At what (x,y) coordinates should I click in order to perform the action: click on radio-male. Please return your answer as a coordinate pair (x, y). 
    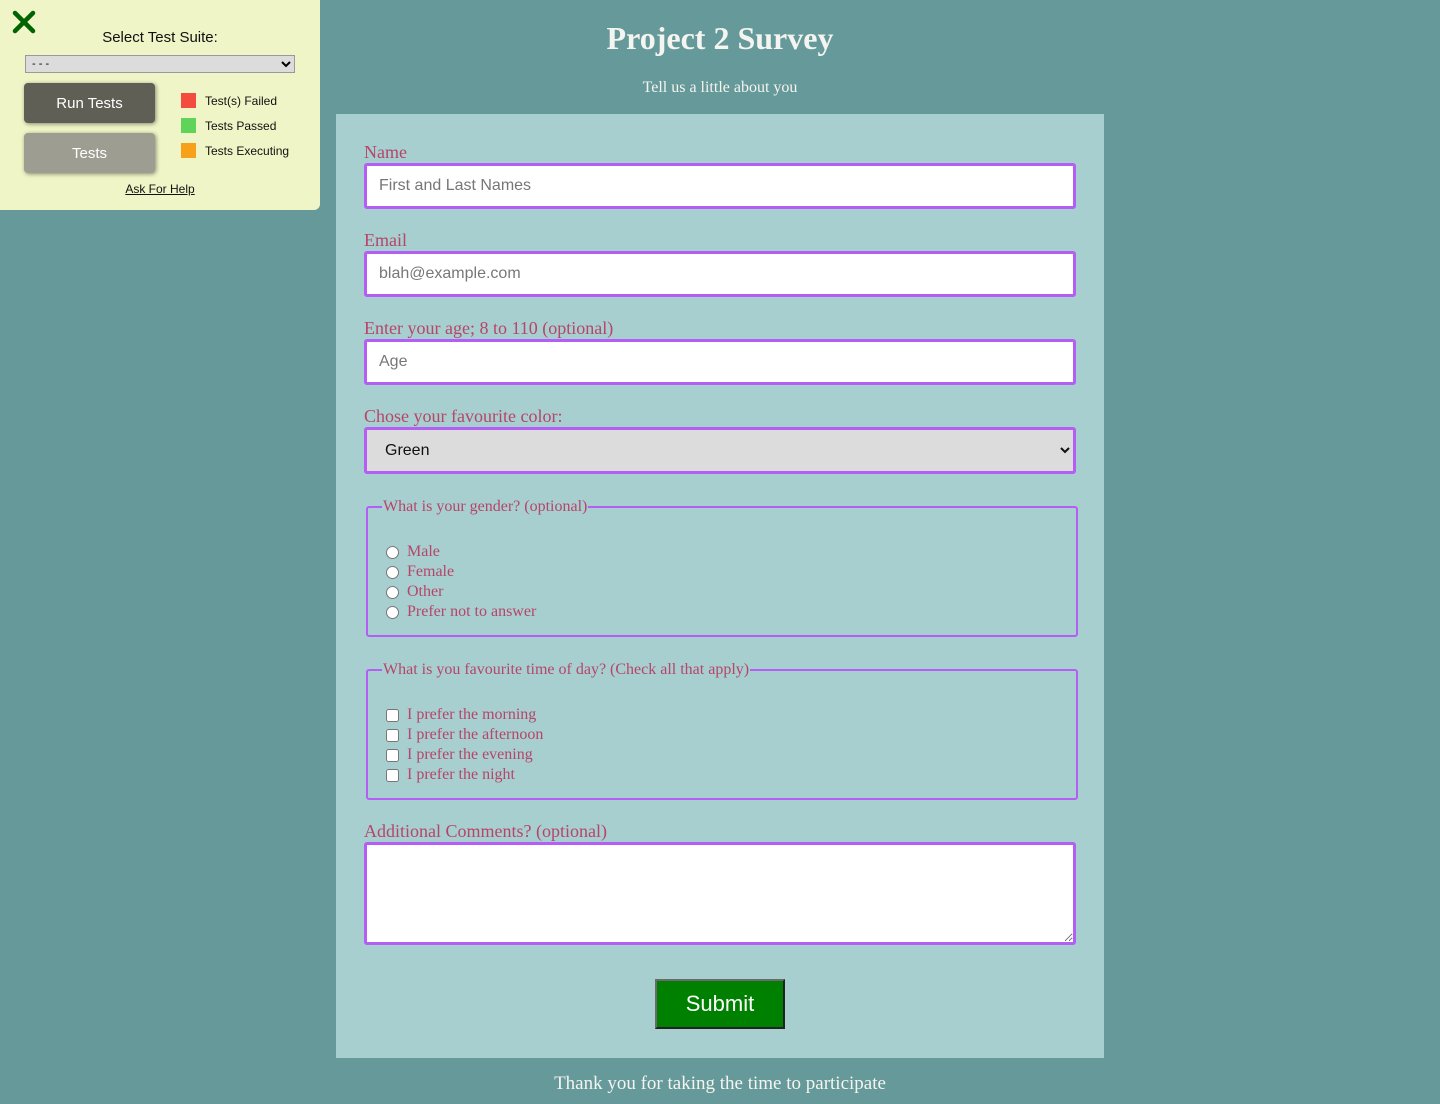
    Looking at the image, I should click on (392, 552).